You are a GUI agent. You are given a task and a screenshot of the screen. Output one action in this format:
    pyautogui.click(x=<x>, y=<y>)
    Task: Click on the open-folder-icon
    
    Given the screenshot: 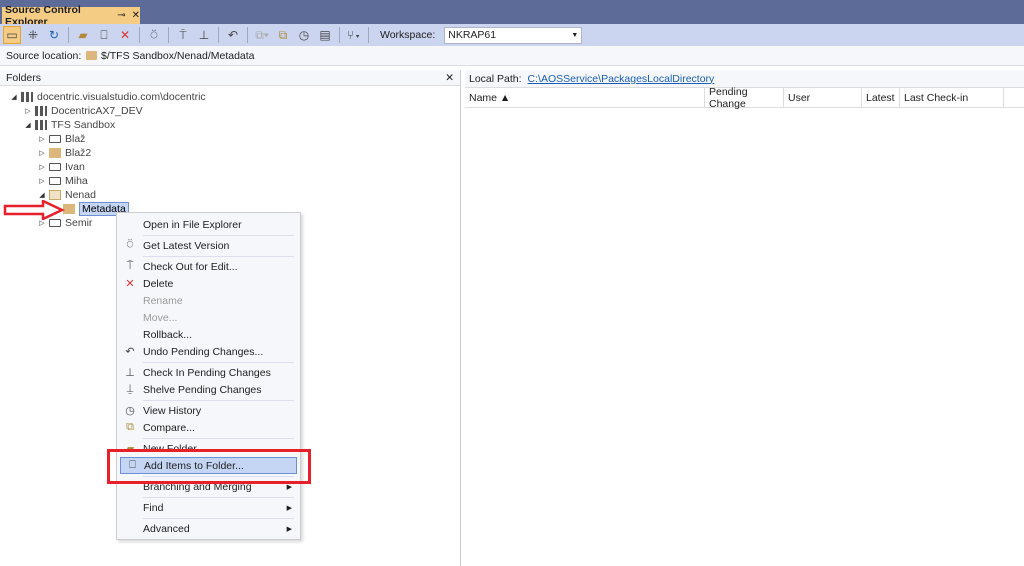 What is the action you would take?
    pyautogui.click(x=55, y=195)
    